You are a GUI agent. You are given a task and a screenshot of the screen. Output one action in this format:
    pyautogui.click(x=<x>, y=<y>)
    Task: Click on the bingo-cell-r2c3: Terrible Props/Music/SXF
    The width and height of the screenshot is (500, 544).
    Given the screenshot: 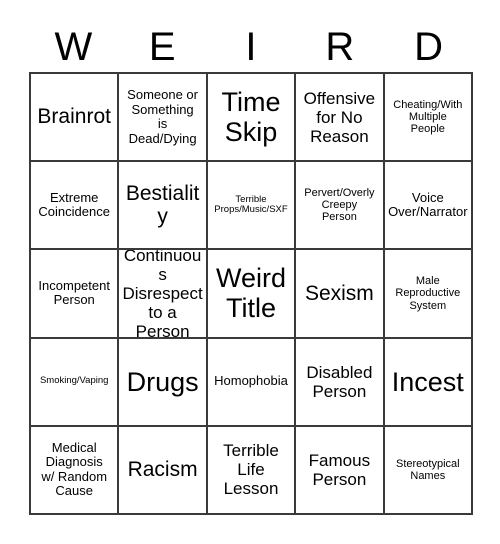 What is the action you would take?
    pyautogui.click(x=252, y=206)
    